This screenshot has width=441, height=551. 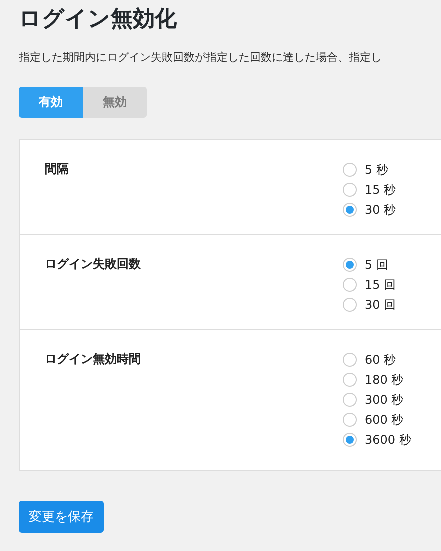 What do you see at coordinates (376, 265) in the screenshot?
I see `radio-label: 5 回` at bounding box center [376, 265].